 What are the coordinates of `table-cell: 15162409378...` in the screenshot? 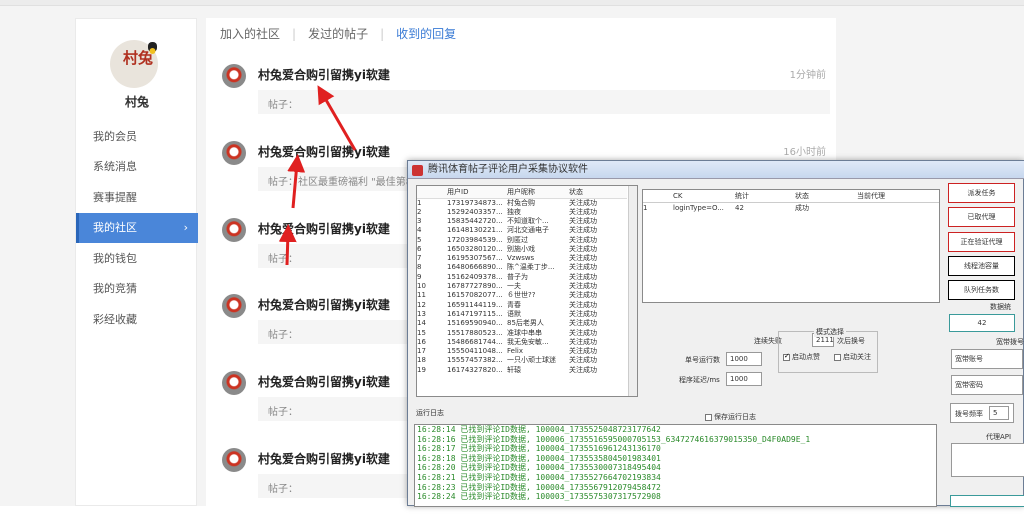 It's located at (475, 276).